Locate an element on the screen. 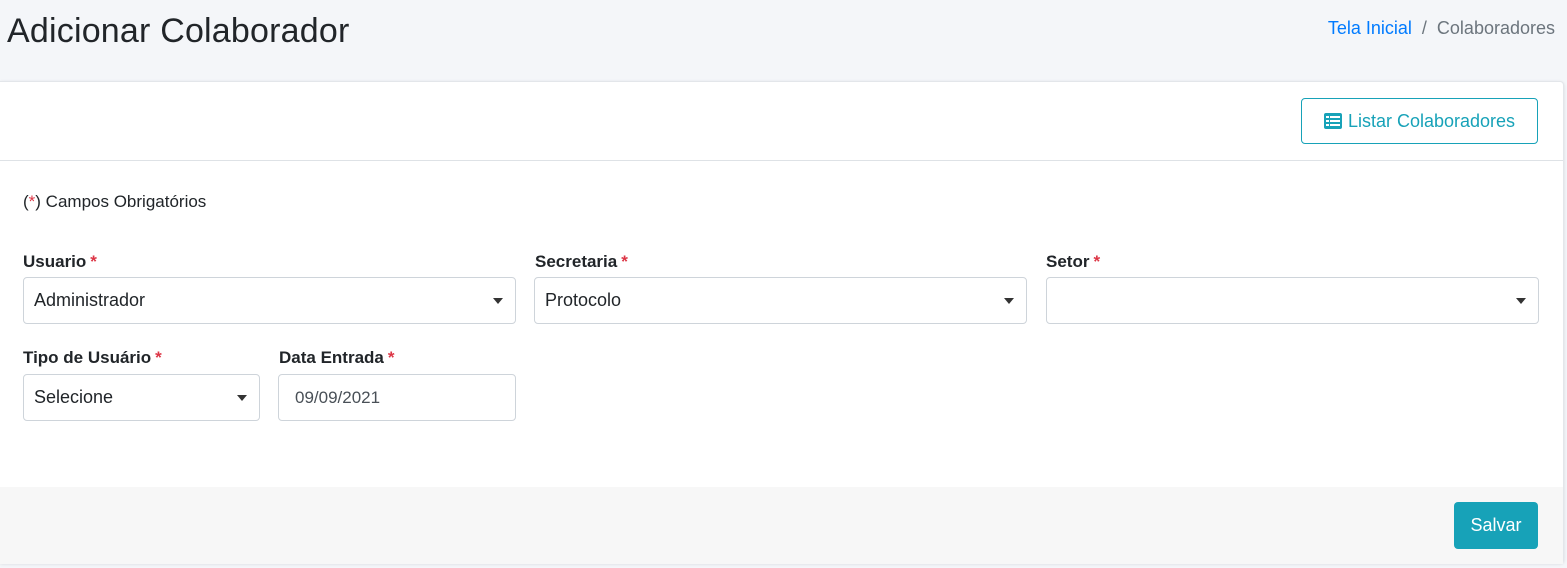 The image size is (1567, 568). usuario-select: Administrador is located at coordinates (269, 300).